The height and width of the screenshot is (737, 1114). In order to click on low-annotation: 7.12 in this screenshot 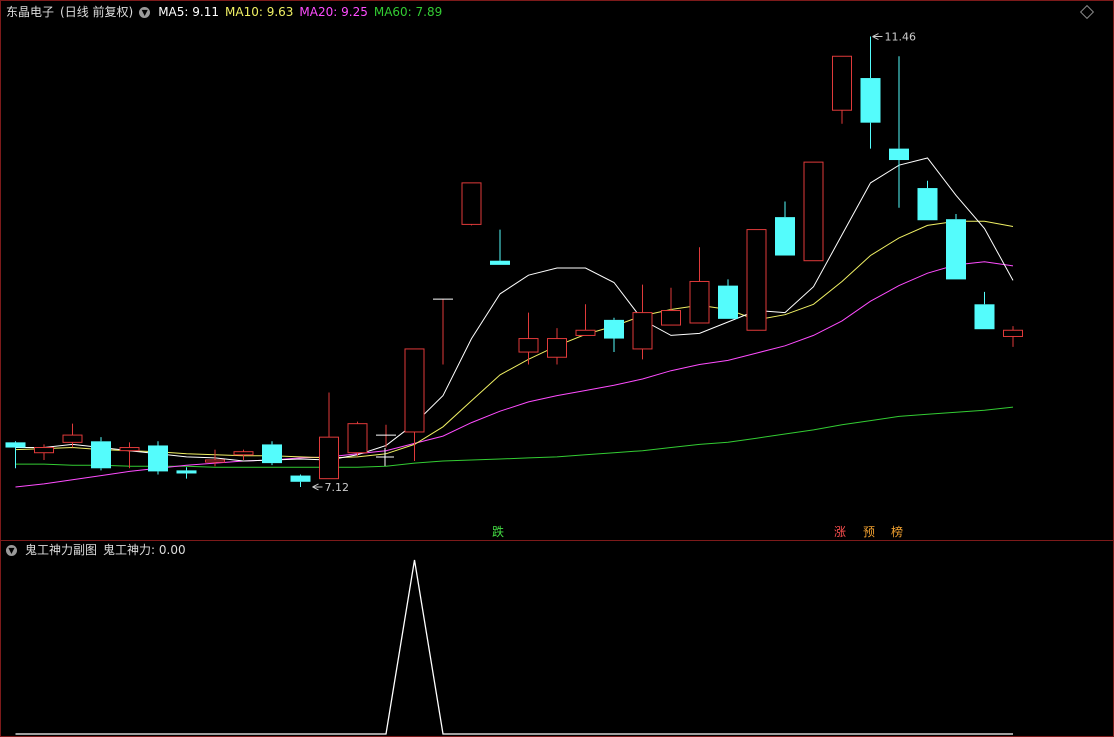, I will do `click(337, 487)`.